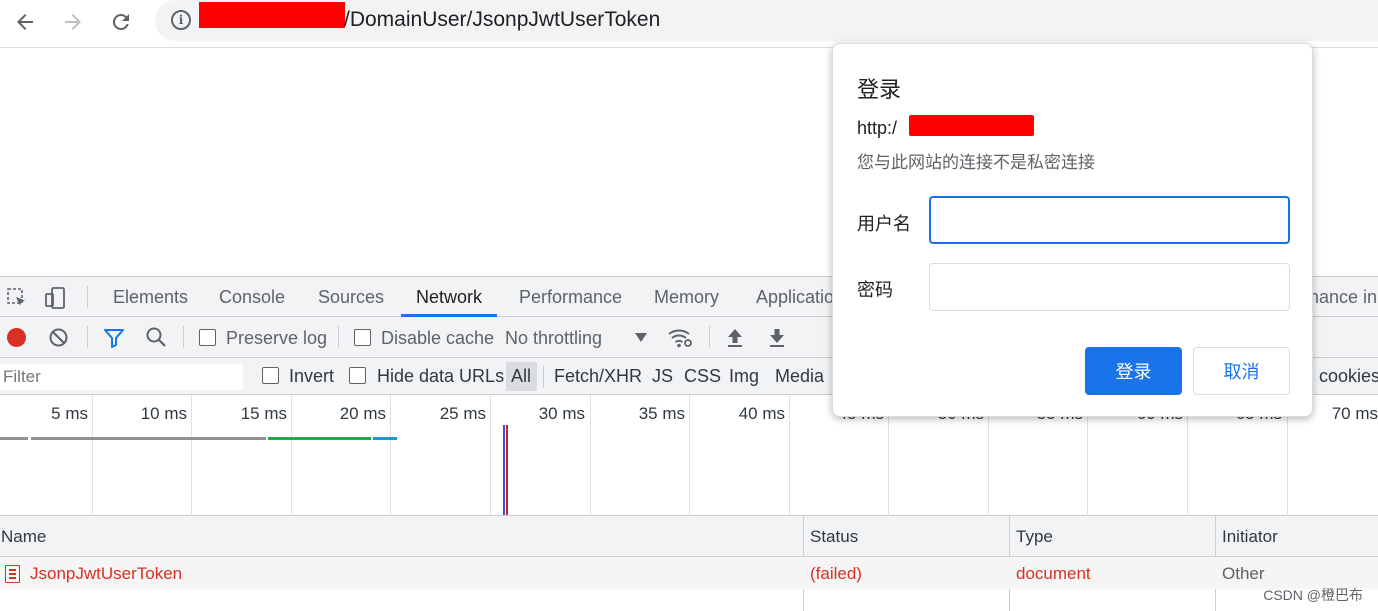 Image resolution: width=1378 pixels, height=611 pixels. Describe the element at coordinates (277, 338) in the screenshot. I see `preserve-log-label: Preserve log` at that location.